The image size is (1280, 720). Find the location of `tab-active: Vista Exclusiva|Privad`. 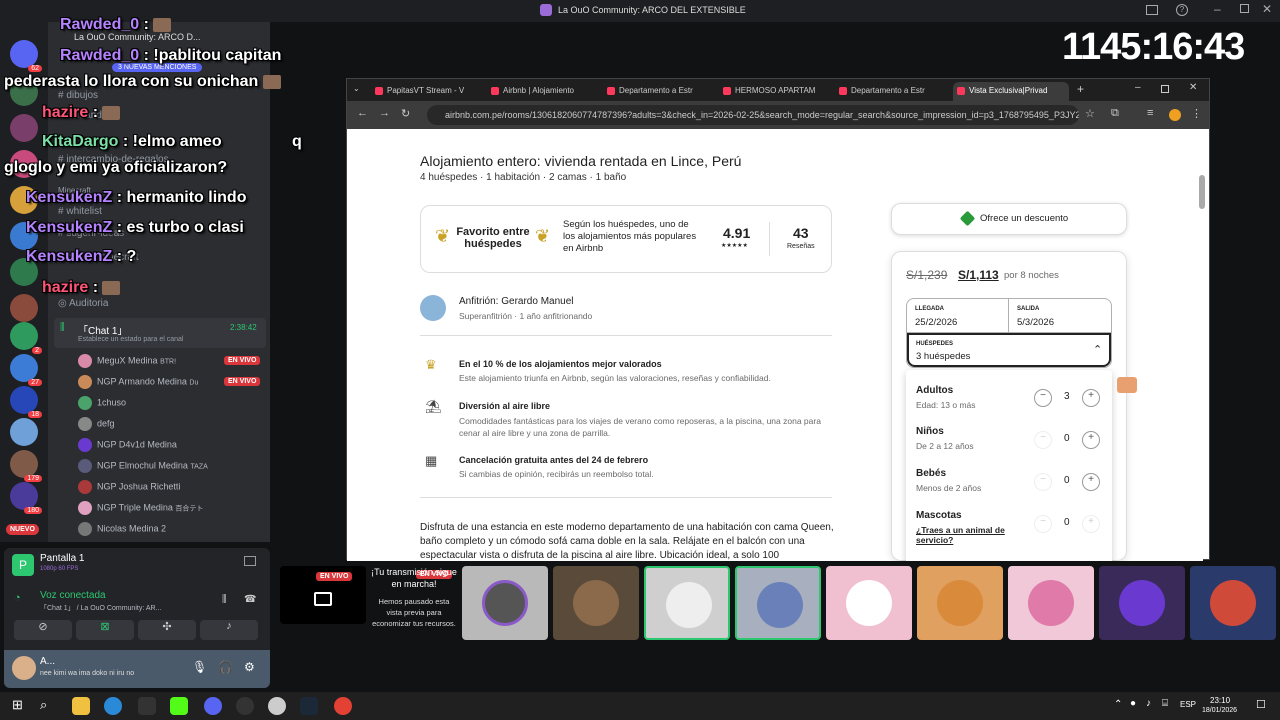

tab-active: Vista Exclusiva|Privad is located at coordinates (1011, 91).